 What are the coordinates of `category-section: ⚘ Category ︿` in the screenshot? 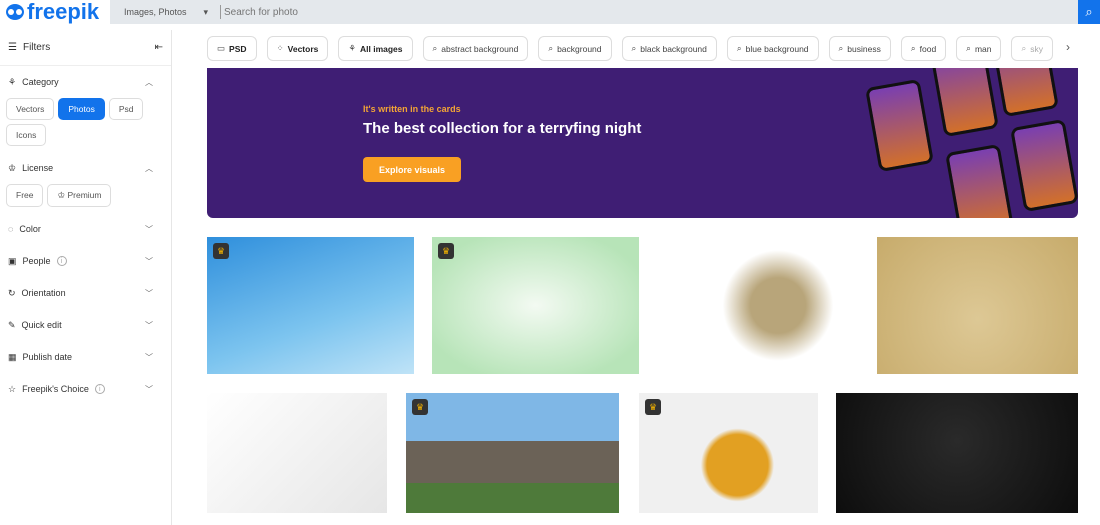 It's located at (85, 82).